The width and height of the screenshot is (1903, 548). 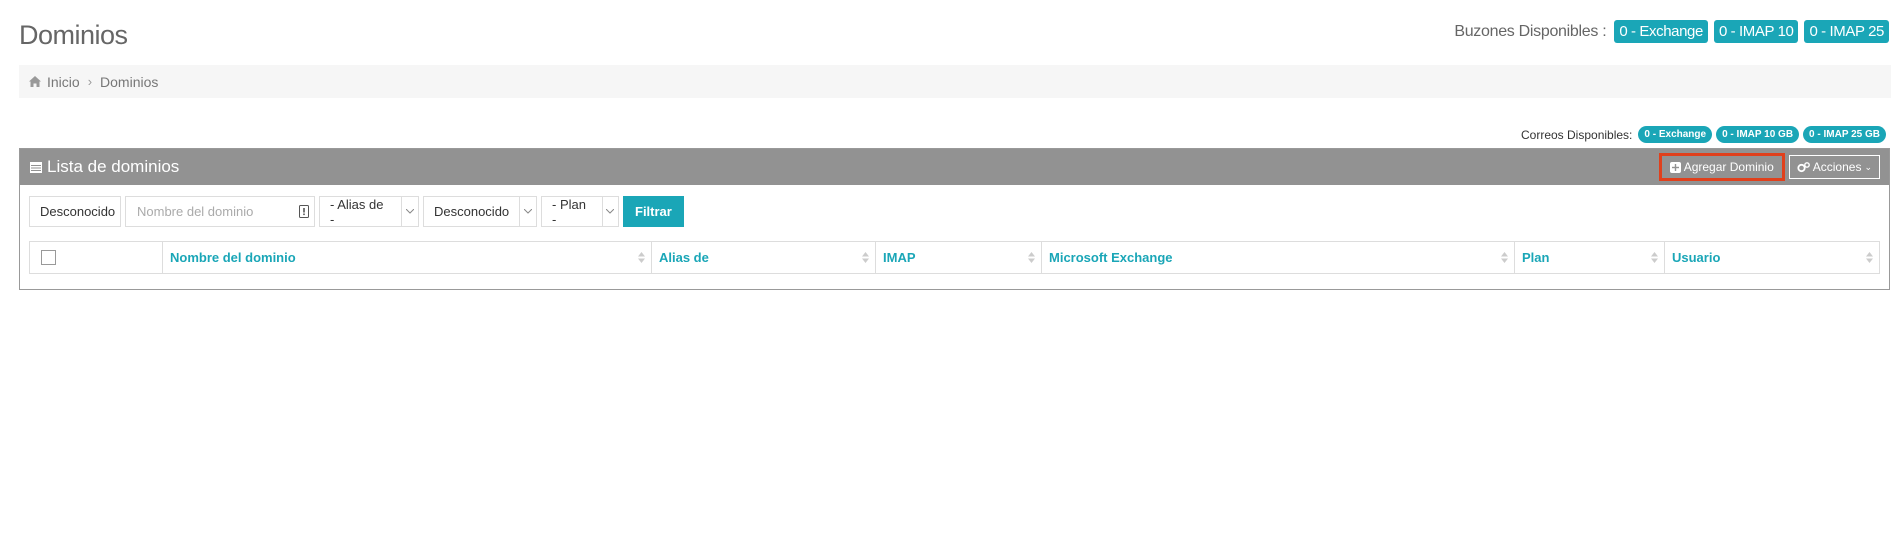 I want to click on mail-badge-imap10: 0 - IMAP 10 GB, so click(x=1758, y=134).